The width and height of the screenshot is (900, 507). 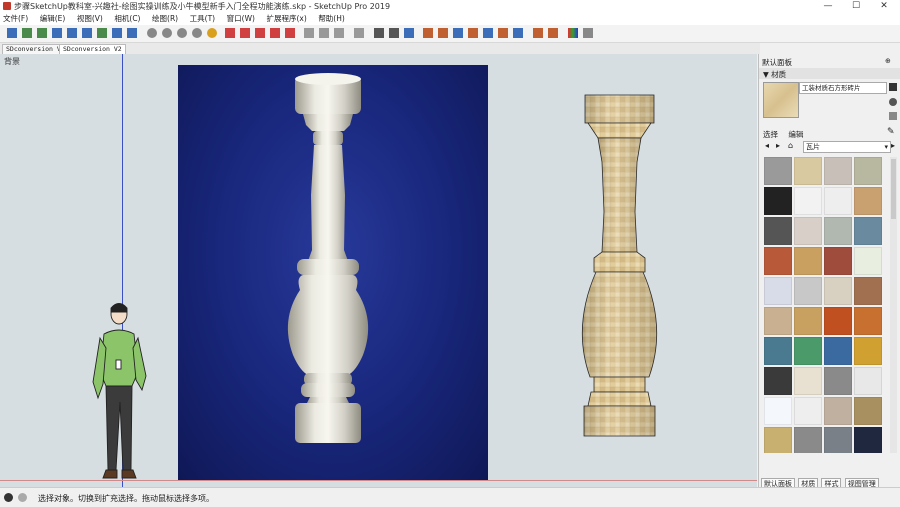 What do you see at coordinates (286, 19) in the screenshot?
I see `menu-extensions: 扩展程序(x)` at bounding box center [286, 19].